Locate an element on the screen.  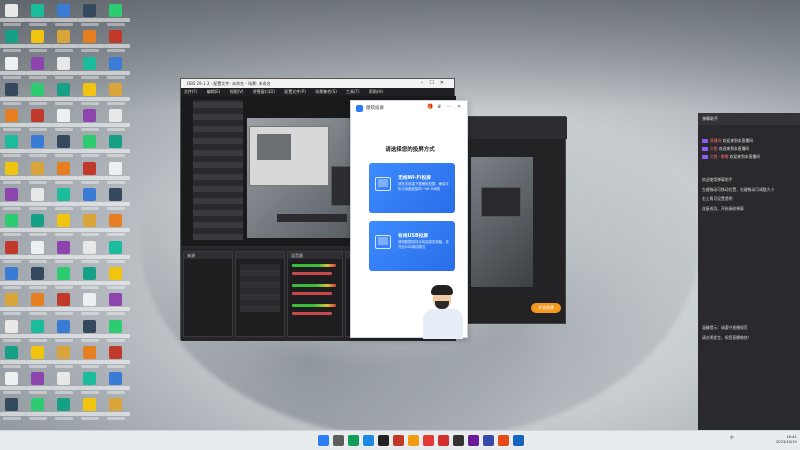
start-live-button: 开始直播 is located at coordinates (546, 308).